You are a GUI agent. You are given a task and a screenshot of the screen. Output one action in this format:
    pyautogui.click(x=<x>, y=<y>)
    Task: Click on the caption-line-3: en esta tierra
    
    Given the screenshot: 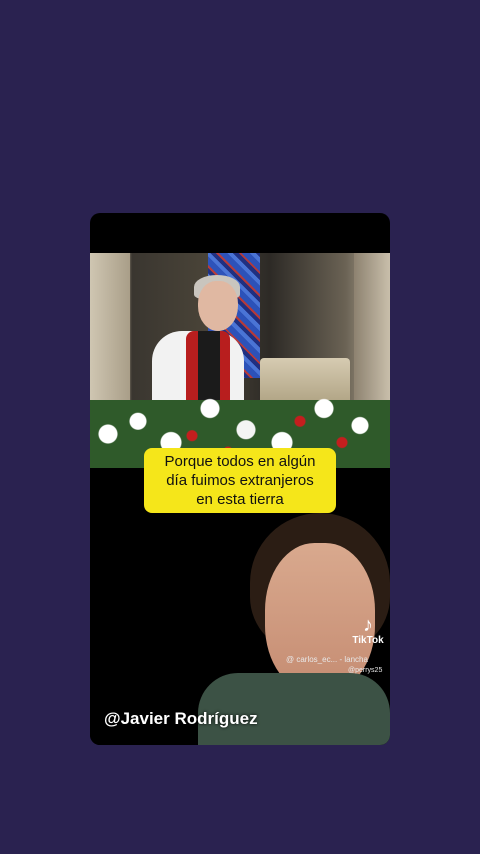 What is the action you would take?
    pyautogui.click(x=240, y=499)
    